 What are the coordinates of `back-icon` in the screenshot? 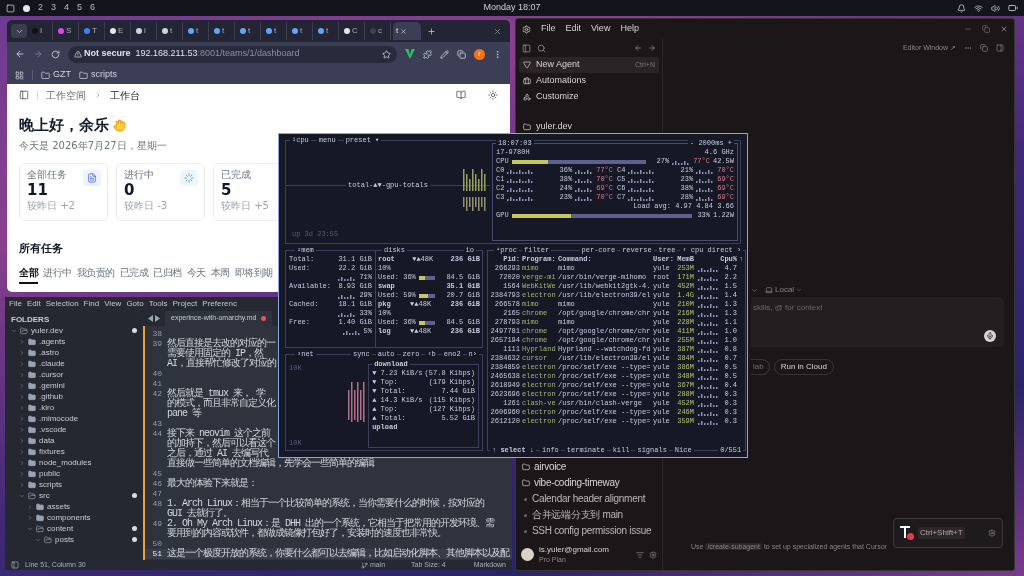 It's located at (638, 48).